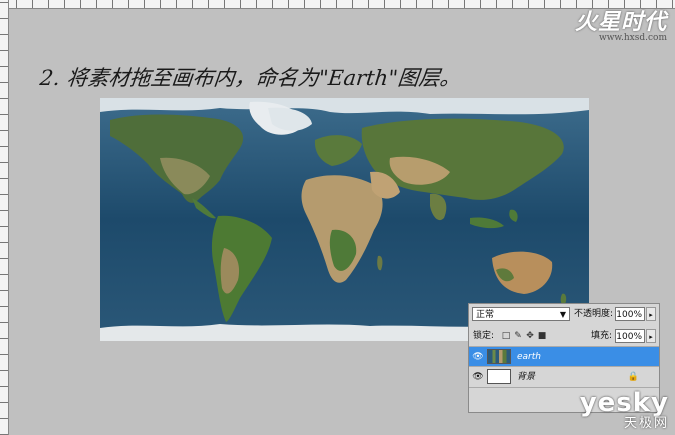 The height and width of the screenshot is (435, 675). Describe the element at coordinates (564, 376) in the screenshot. I see `layer-background: 👁 背景 🔒` at that location.